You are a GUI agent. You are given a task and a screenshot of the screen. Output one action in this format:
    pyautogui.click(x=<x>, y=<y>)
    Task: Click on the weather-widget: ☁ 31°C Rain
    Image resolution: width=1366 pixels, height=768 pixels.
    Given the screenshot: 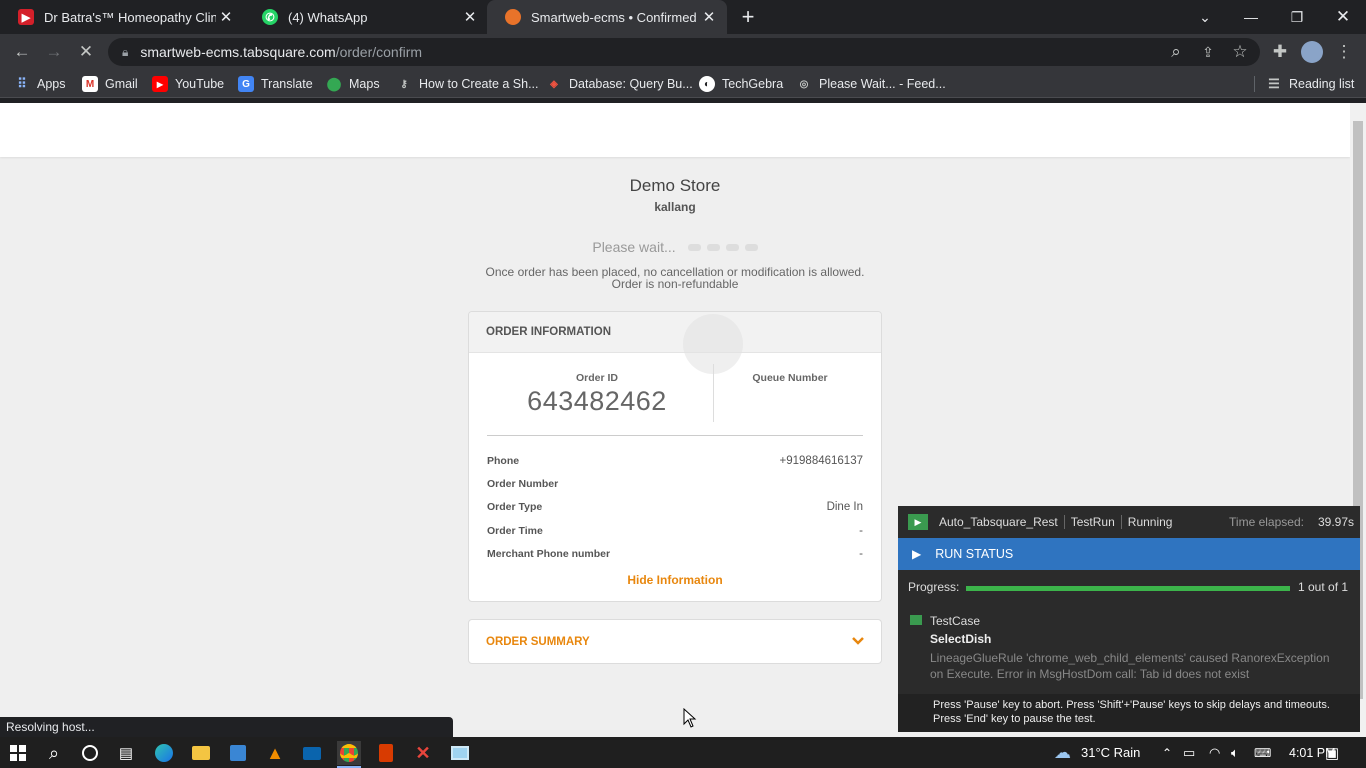 What is the action you would take?
    pyautogui.click(x=1097, y=752)
    